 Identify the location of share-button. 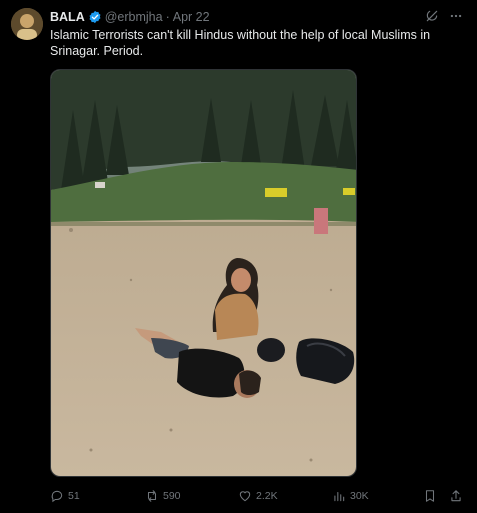
(456, 496).